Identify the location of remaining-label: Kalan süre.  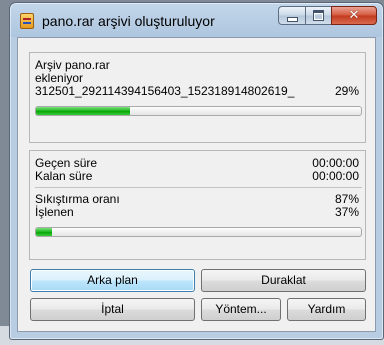
(64, 176).